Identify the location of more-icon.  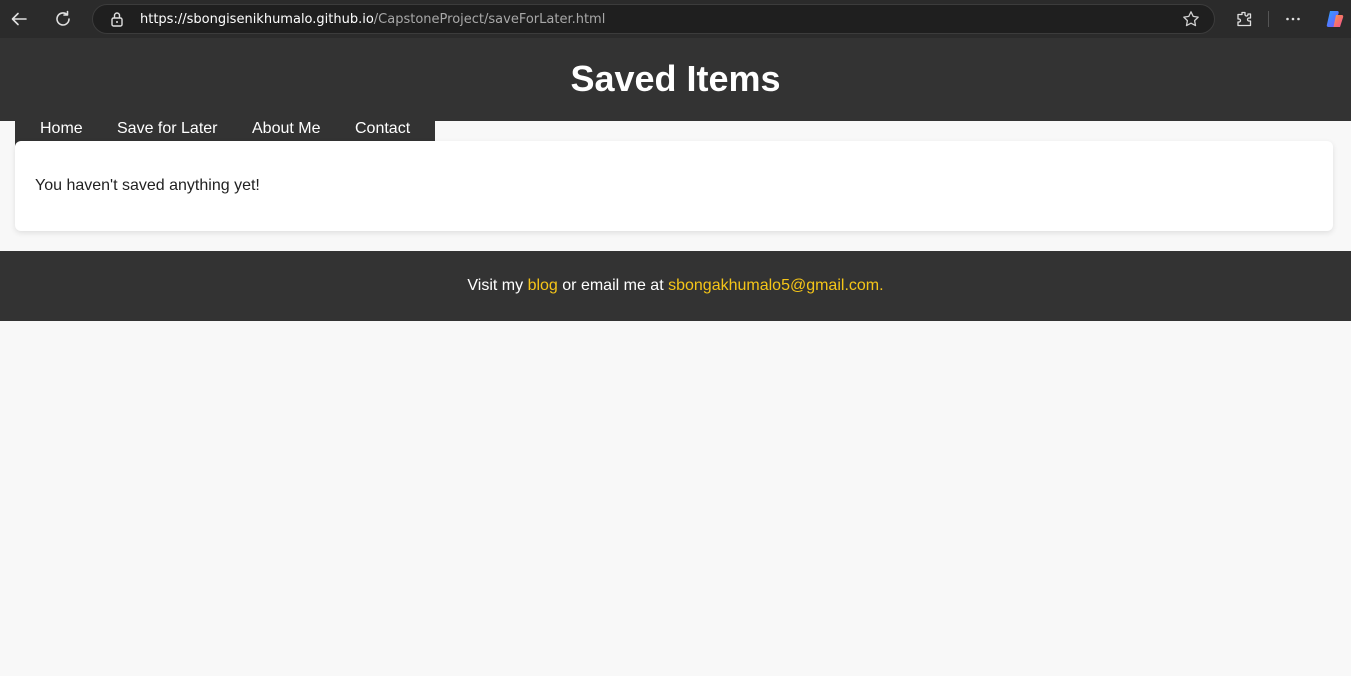
(1293, 19).